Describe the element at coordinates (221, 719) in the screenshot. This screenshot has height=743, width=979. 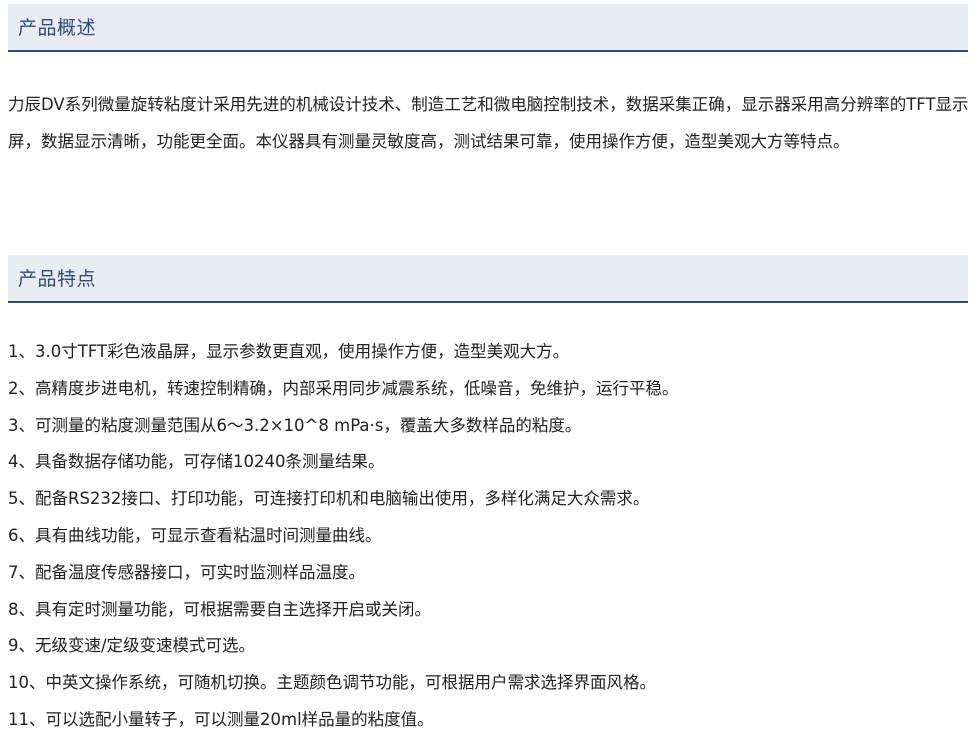
I see `feature-item: 11、可以选配小量转子，可以测量20ml样品量的粘度值。` at that location.